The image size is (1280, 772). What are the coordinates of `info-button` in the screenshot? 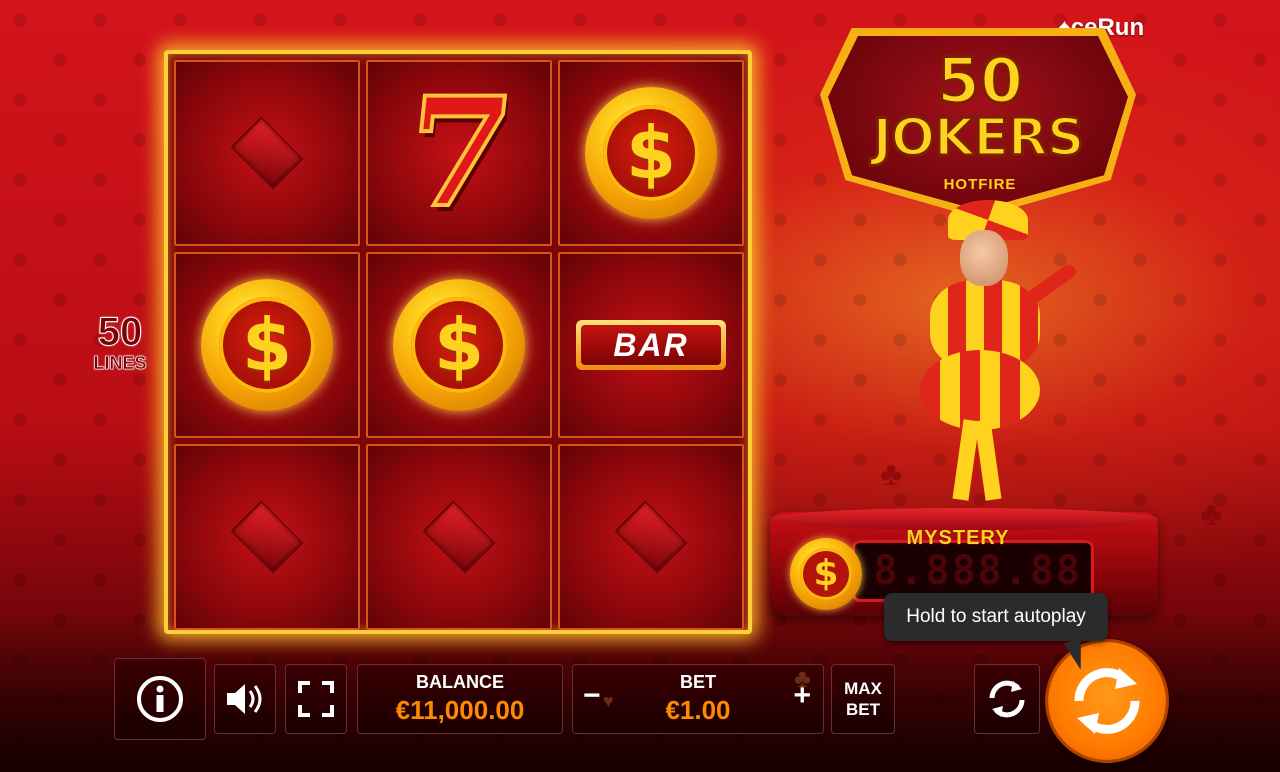 It's located at (160, 699).